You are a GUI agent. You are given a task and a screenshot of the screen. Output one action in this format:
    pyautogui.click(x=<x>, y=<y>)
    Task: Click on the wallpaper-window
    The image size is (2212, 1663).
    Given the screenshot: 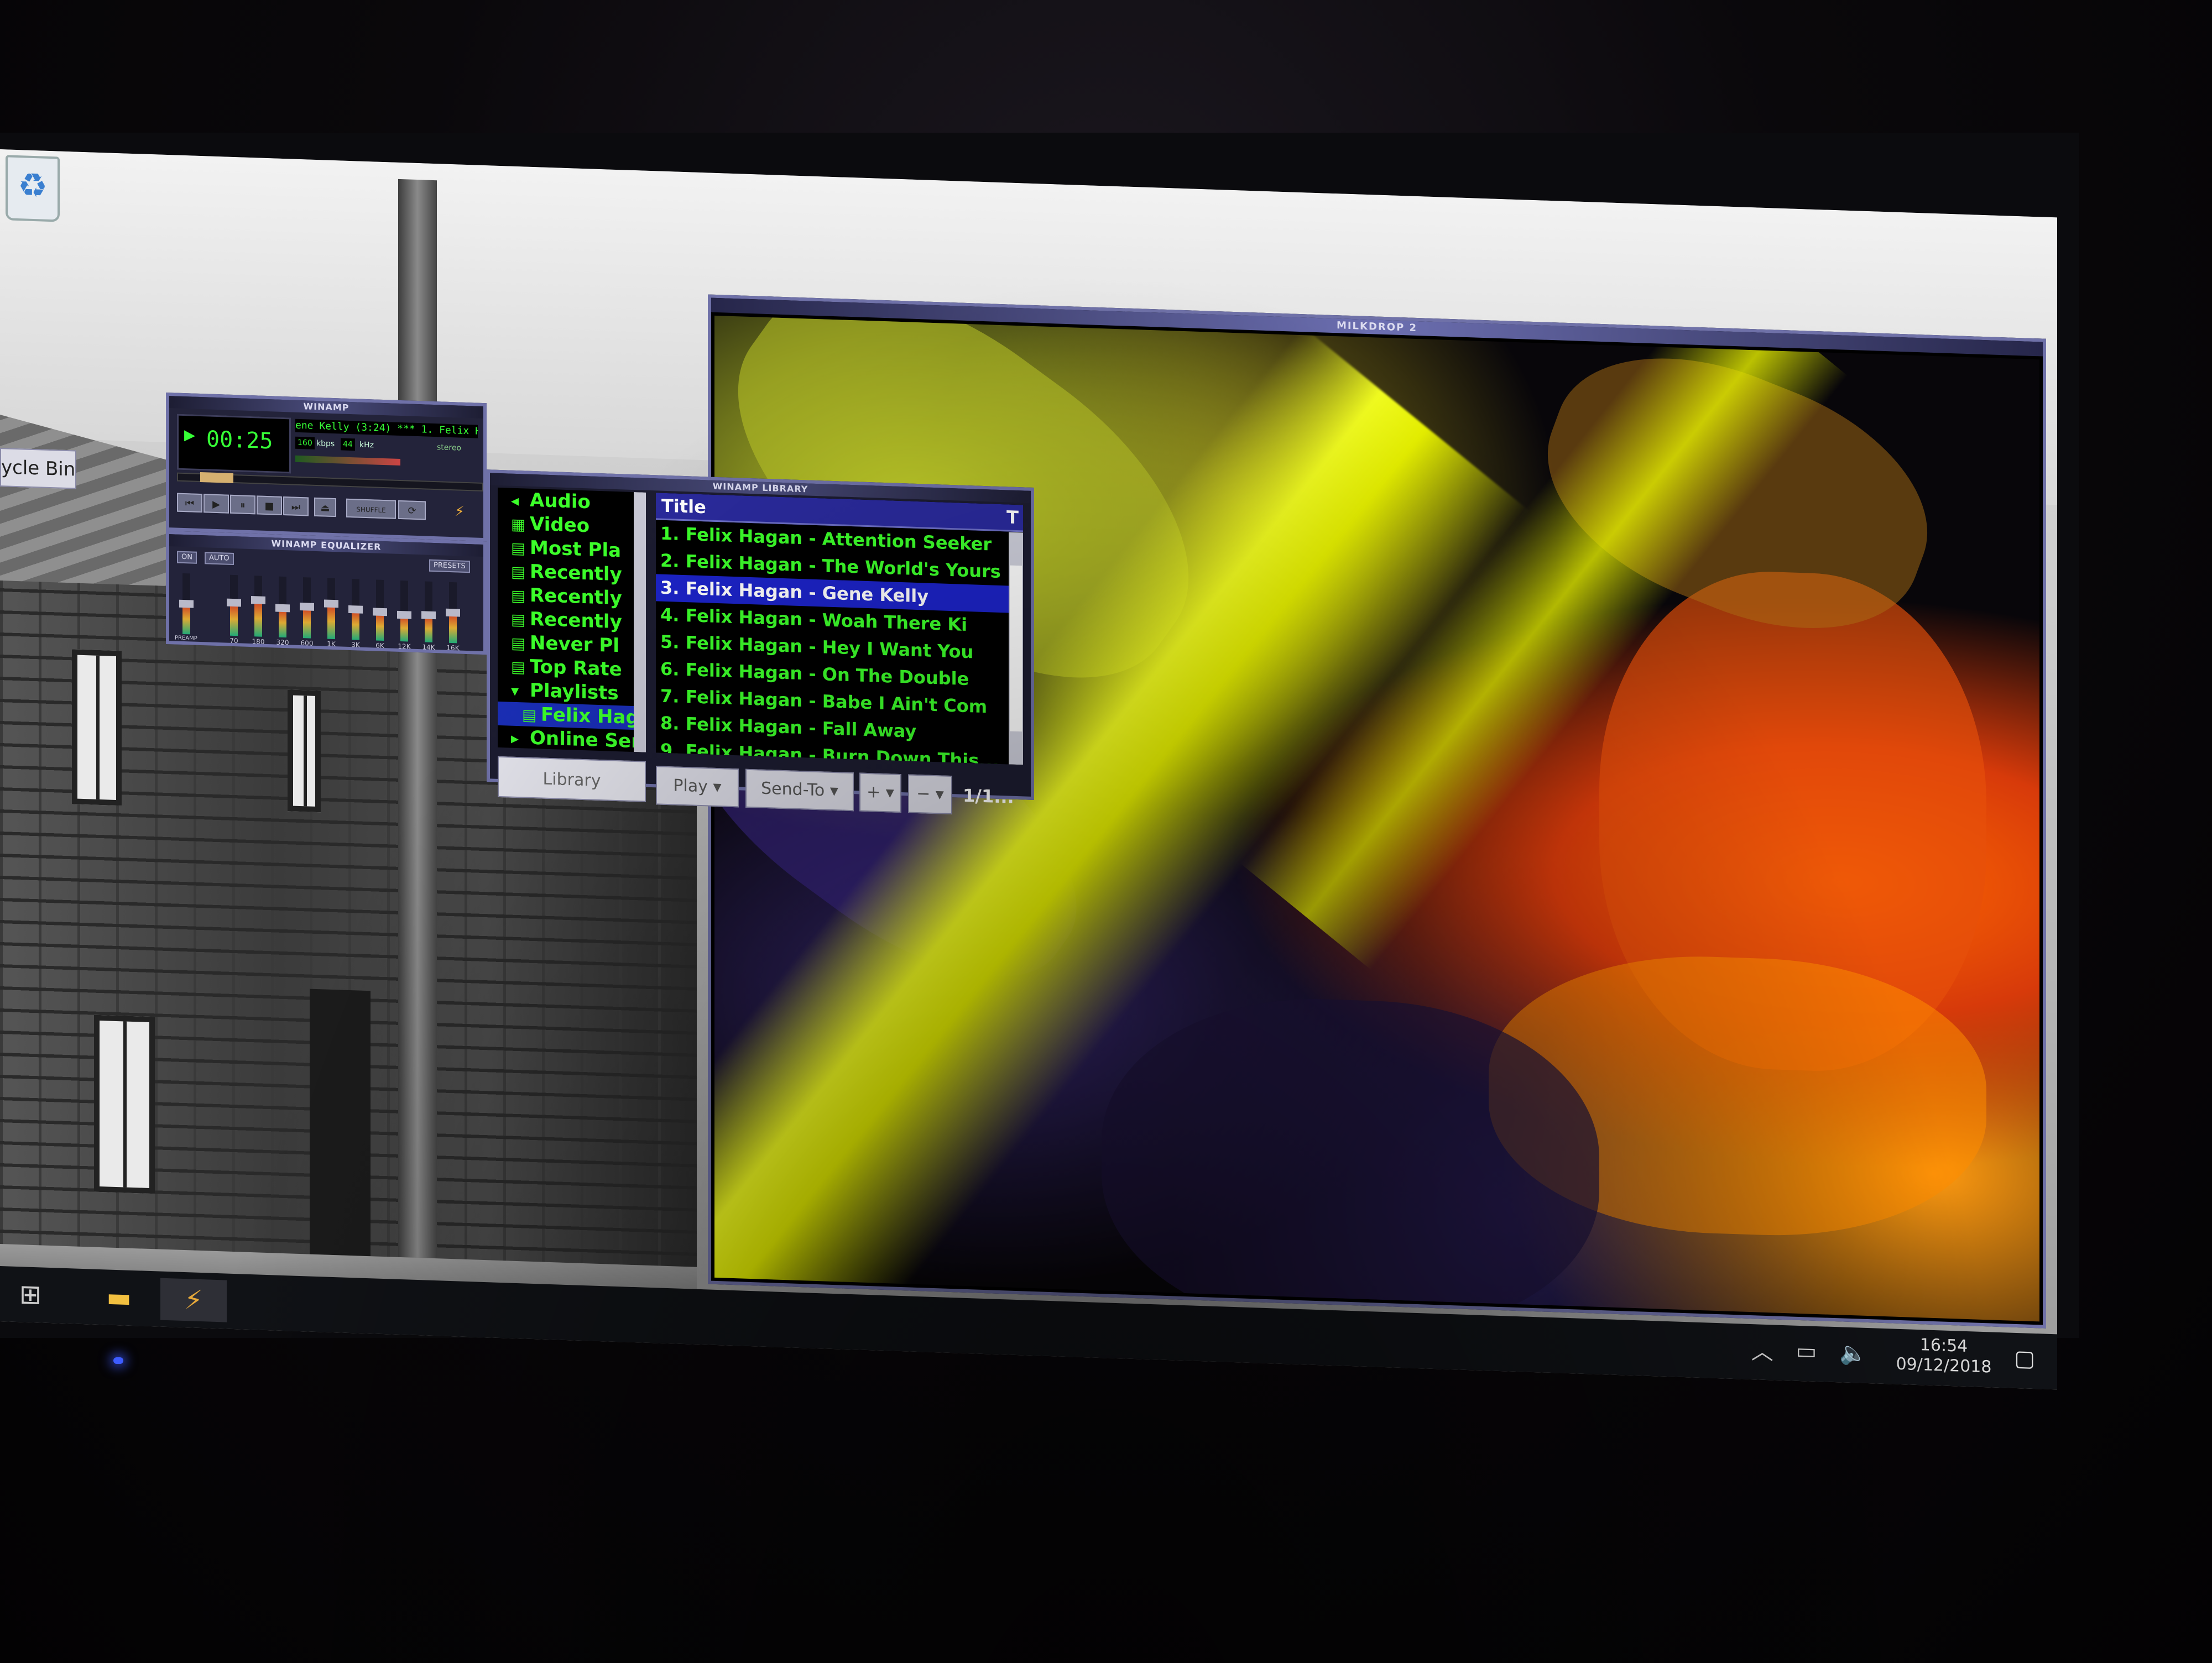 What is the action you would take?
    pyautogui.click(x=97, y=727)
    